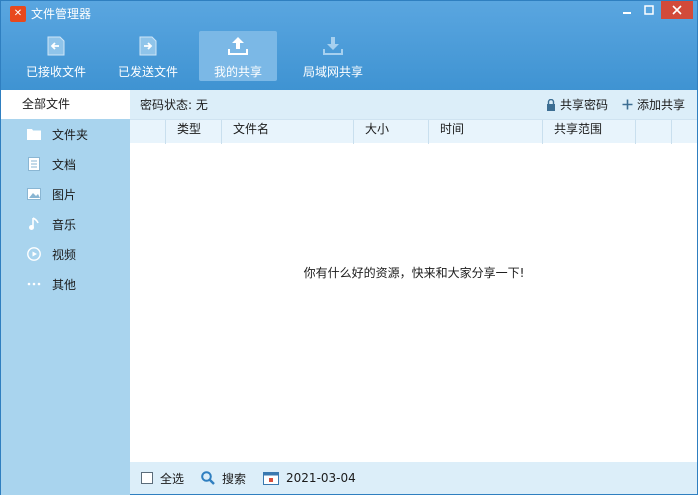  I want to click on password-status: 密码状态: 无, so click(174, 105).